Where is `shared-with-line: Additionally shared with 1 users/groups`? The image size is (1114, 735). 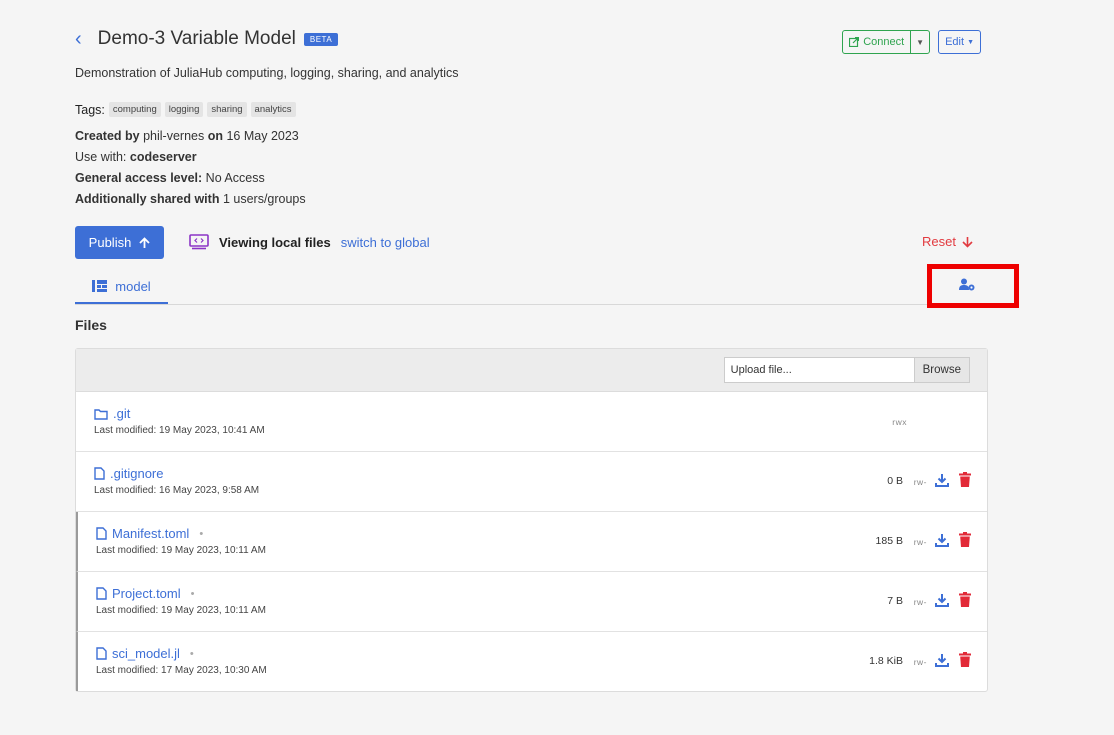 shared-with-line: Additionally shared with 1 users/groups is located at coordinates (190, 199).